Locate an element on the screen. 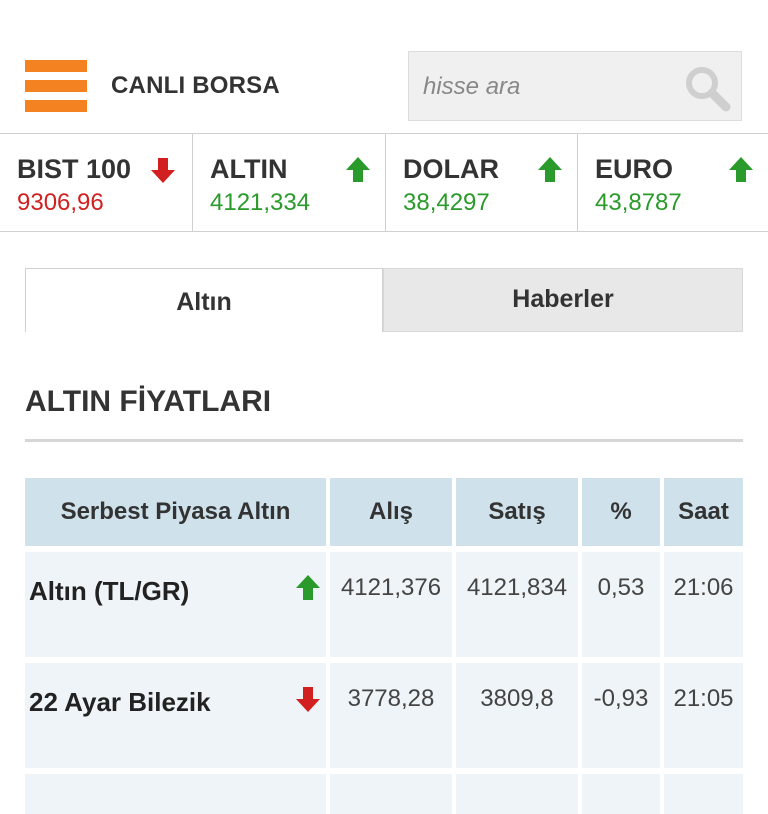 The image size is (768, 814). ticker-item-dolar: DOLAR 38,4297 is located at coordinates (482, 182).